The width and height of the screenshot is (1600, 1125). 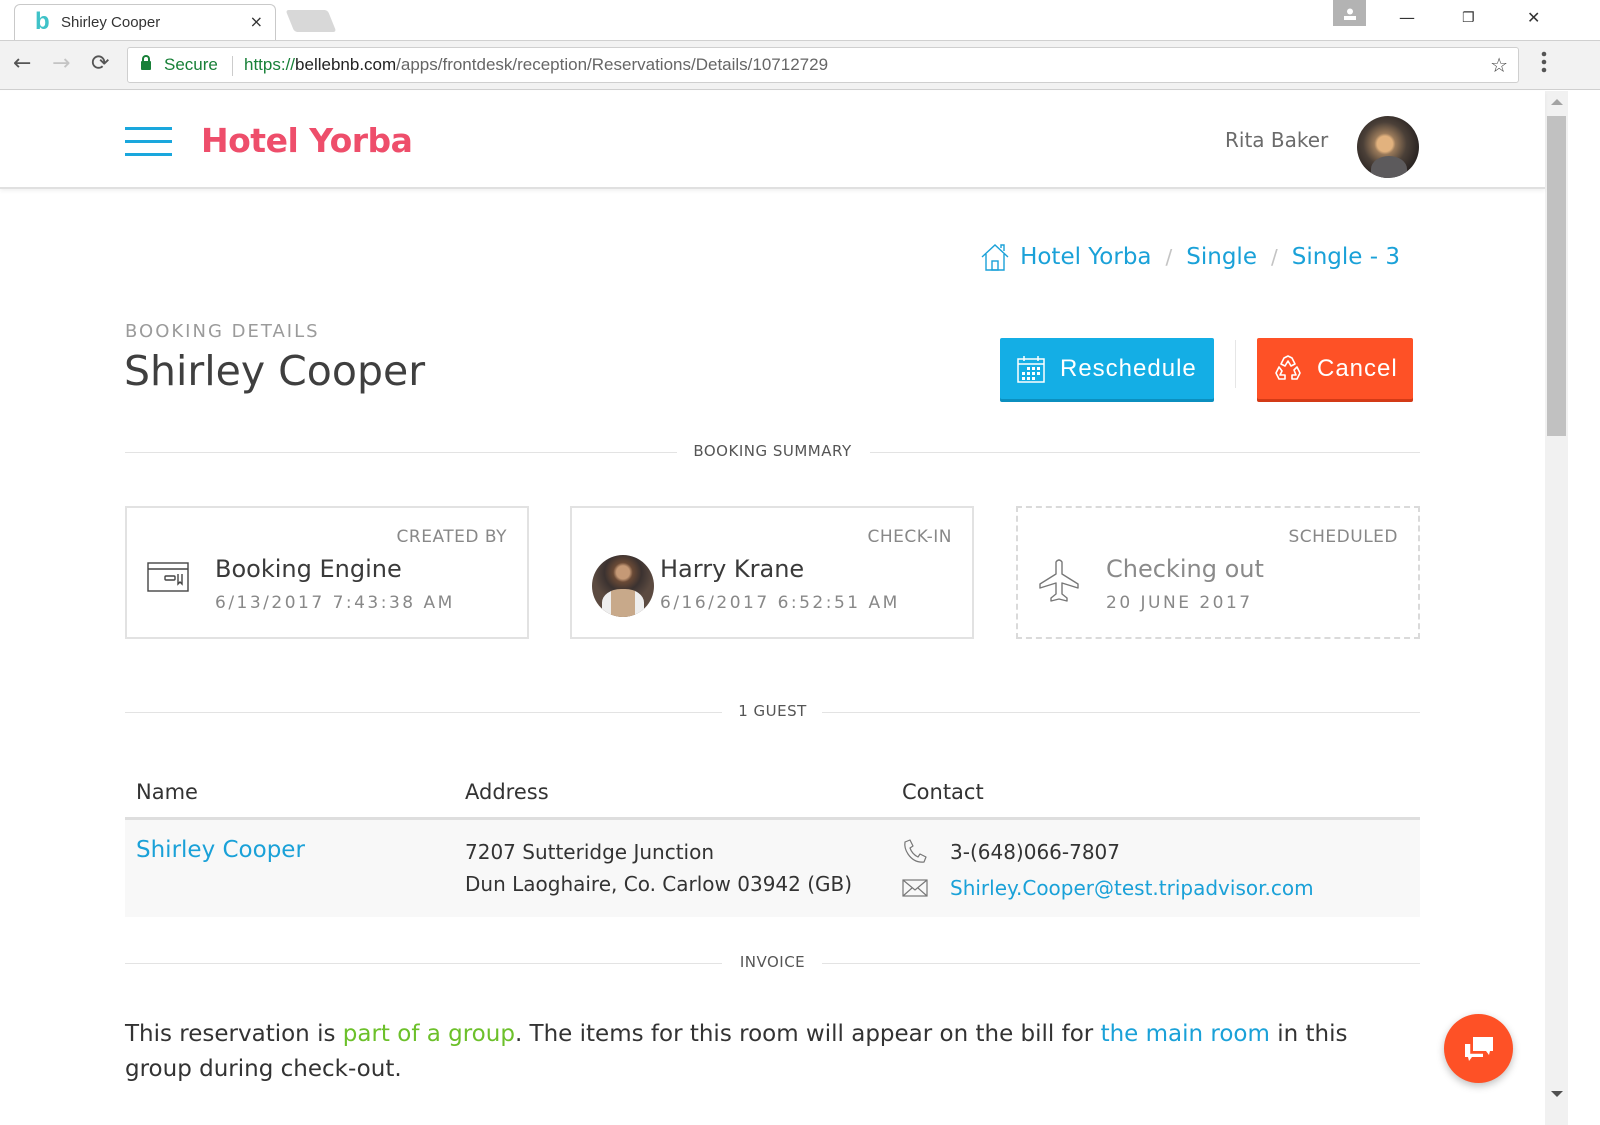 I want to click on invoice-text-before: This reservation is, so click(x=234, y=1034).